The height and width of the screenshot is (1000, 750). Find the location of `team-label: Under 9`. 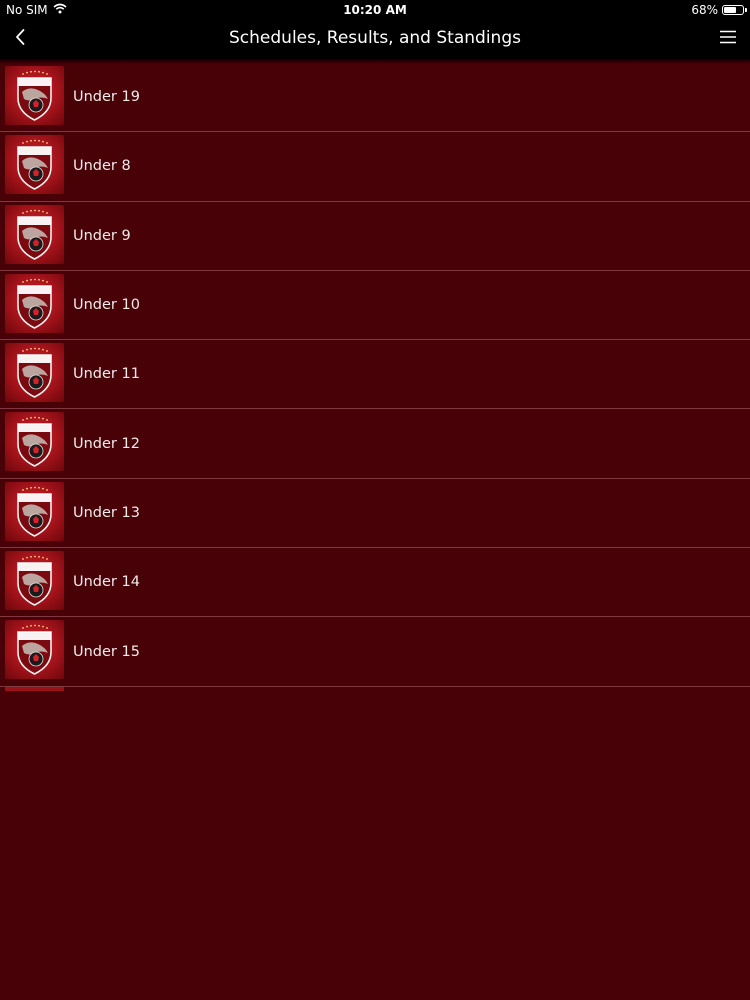

team-label: Under 9 is located at coordinates (102, 235).